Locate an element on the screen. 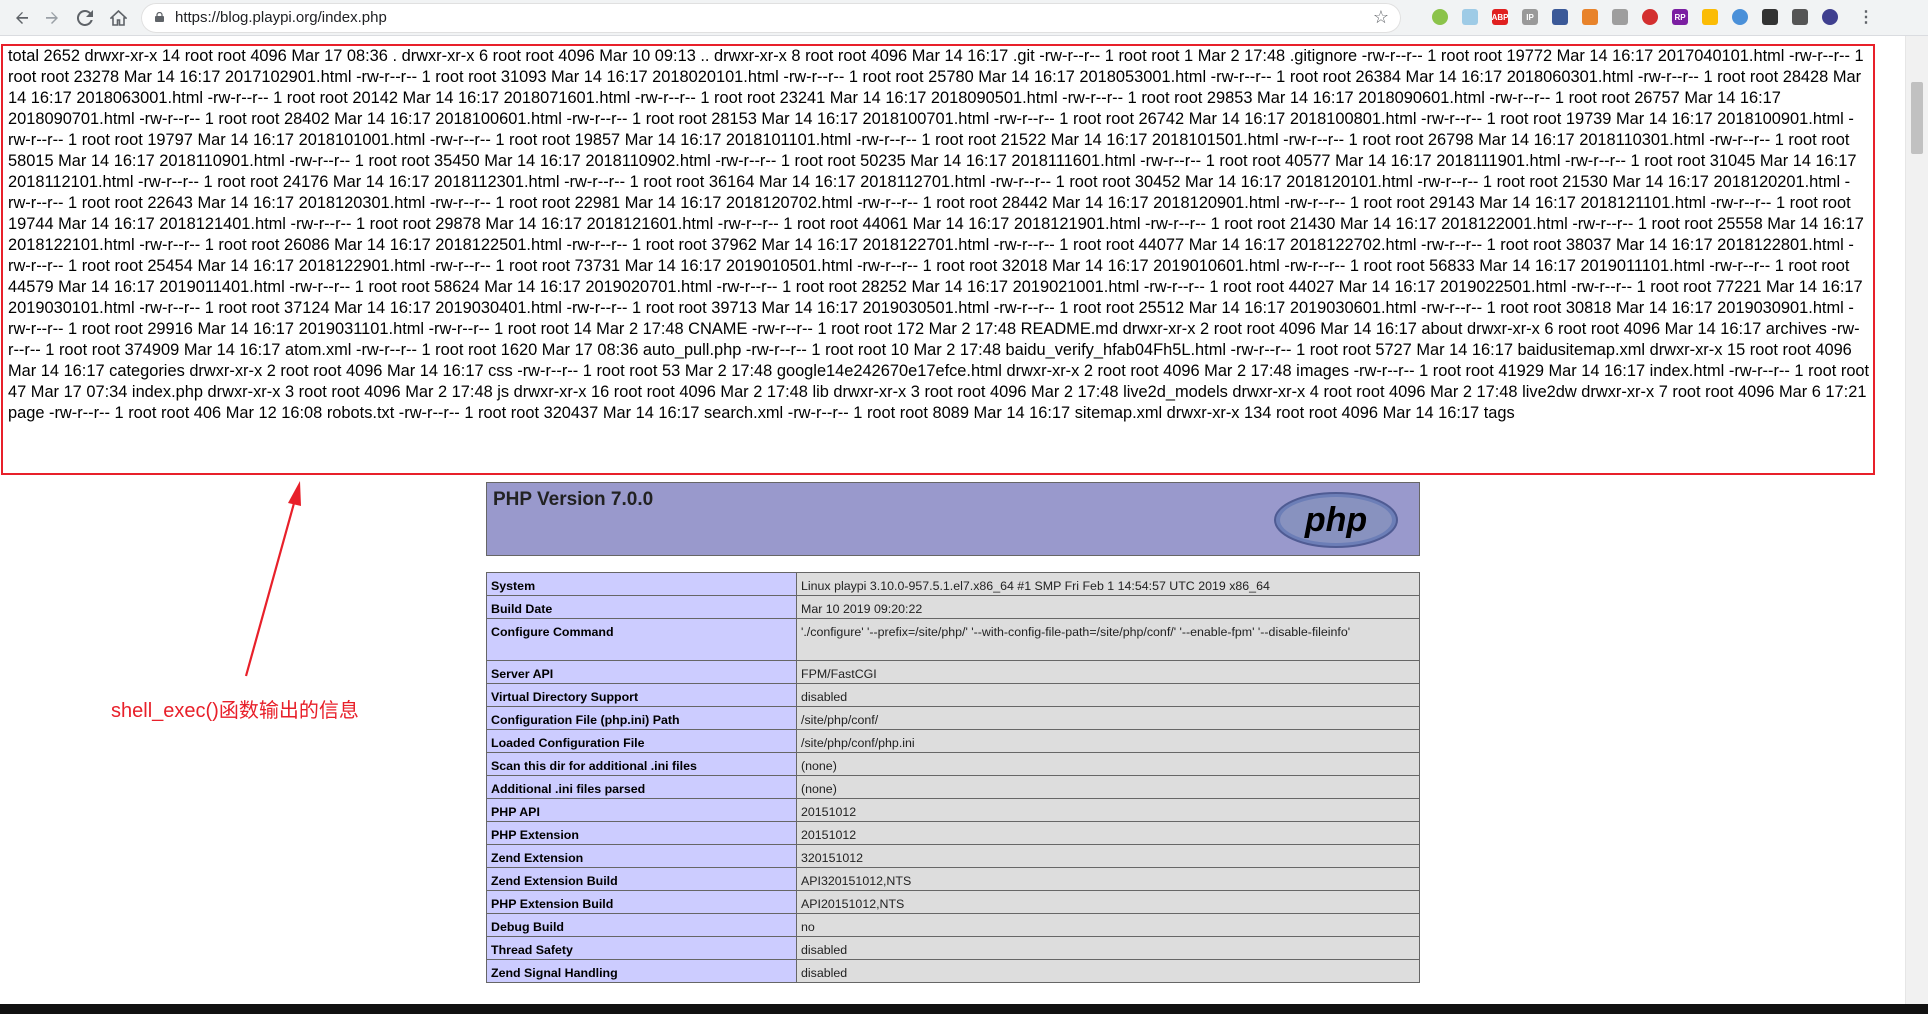 The width and height of the screenshot is (1928, 1014). taskbar-strip is located at coordinates (964, 1009).